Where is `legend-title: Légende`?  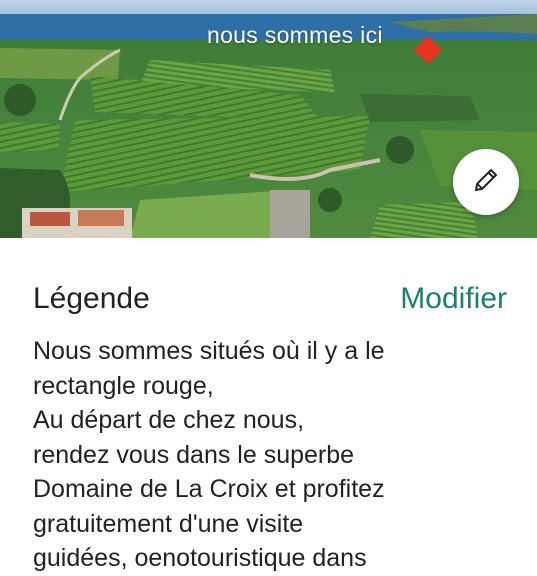 legend-title: Légende is located at coordinates (91, 298).